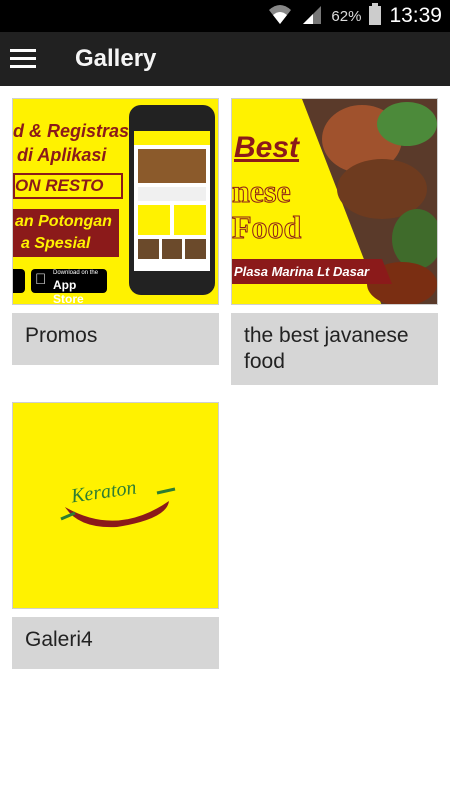 Image resolution: width=450 pixels, height=800 pixels. What do you see at coordinates (346, 16) in the screenshot?
I see `battery-percent: 62%` at bounding box center [346, 16].